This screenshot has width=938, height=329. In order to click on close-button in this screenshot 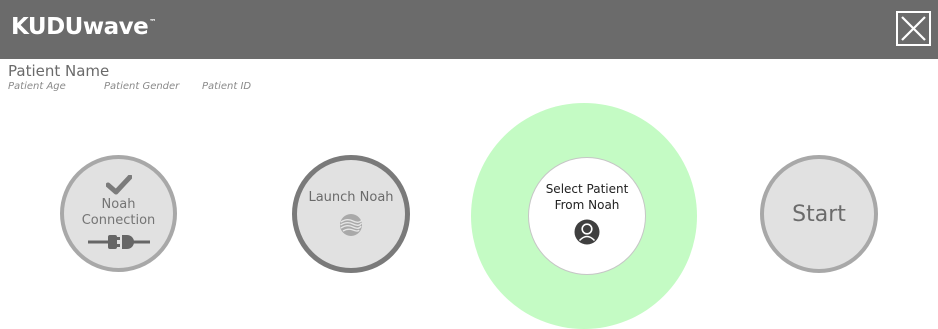, I will do `click(913, 28)`.